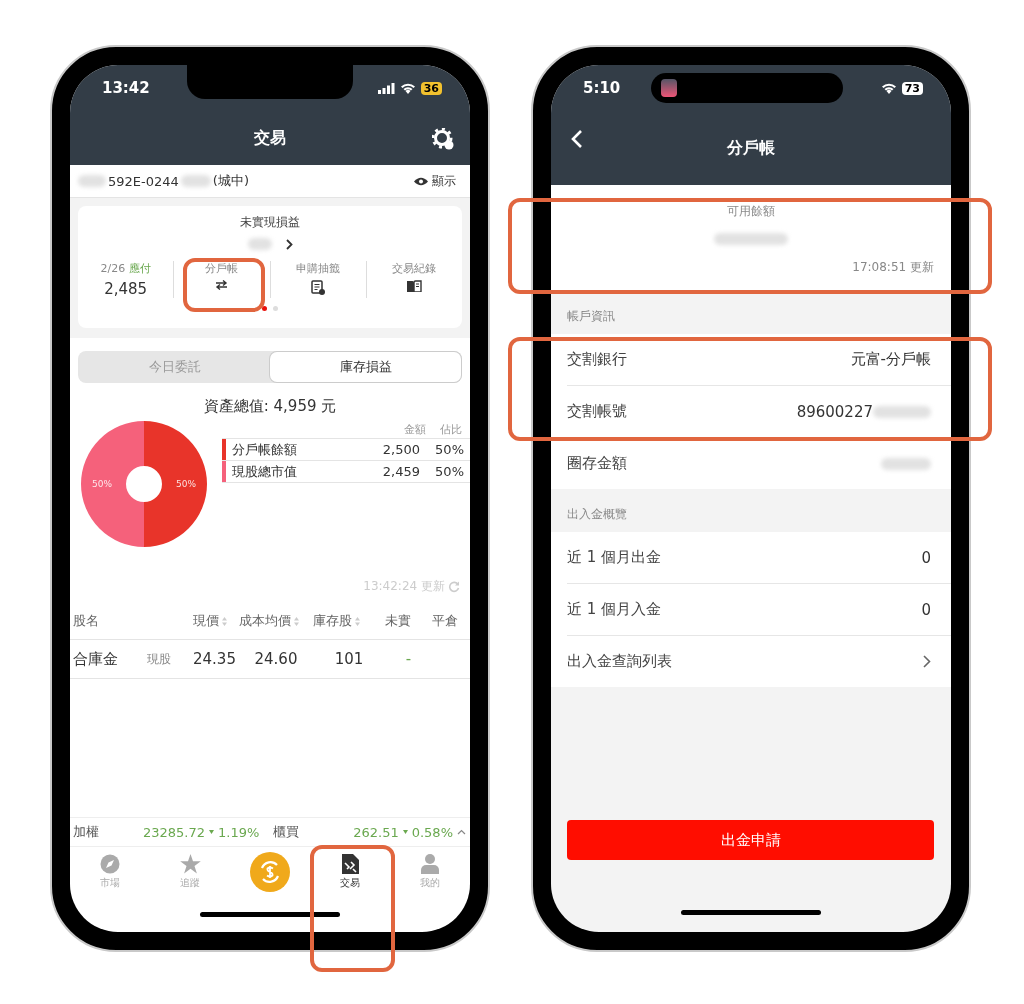 Image resolution: width=1024 pixels, height=1004 pixels. Describe the element at coordinates (834, 411) in the screenshot. I see `row-value: 89600227` at that location.